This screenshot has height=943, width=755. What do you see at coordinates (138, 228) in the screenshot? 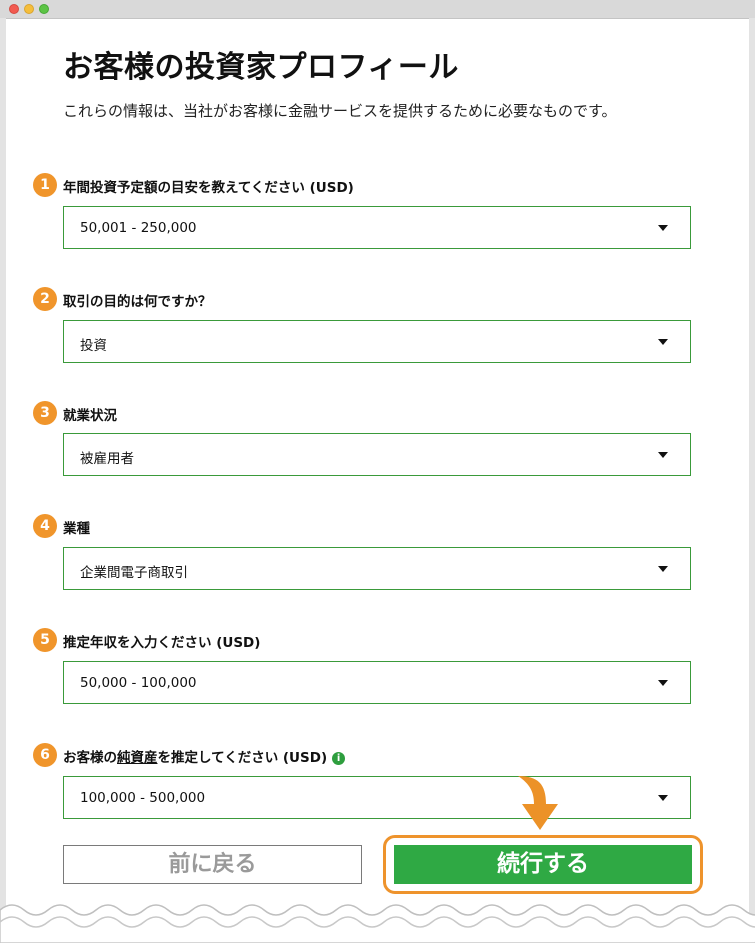
I see `select-value: 50,001 - 250,000` at bounding box center [138, 228].